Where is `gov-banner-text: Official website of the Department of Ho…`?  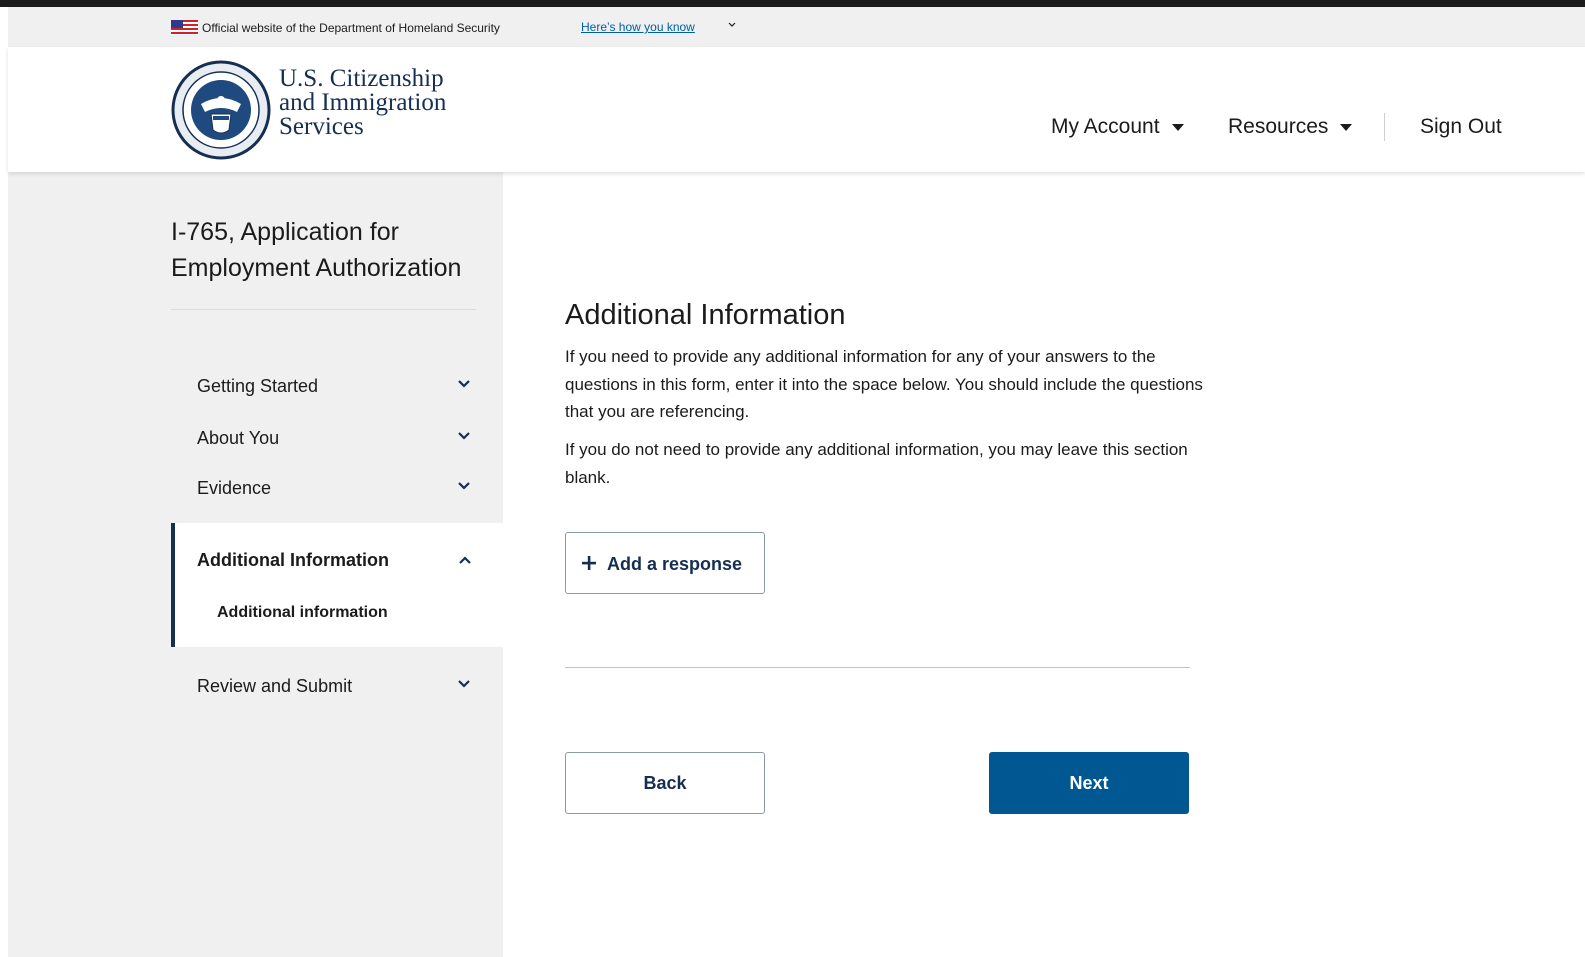
gov-banner-text: Official website of the Department of Ho… is located at coordinates (351, 28).